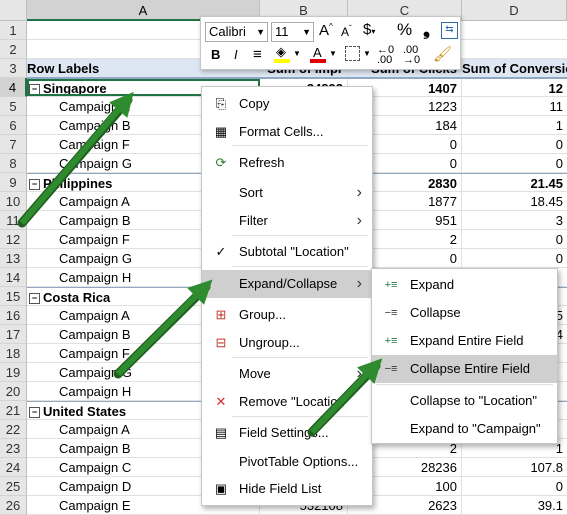 Image resolution: width=567 pixels, height=515 pixels. Describe the element at coordinates (94, 353) in the screenshot. I see `row-label-text: Campaign F` at that location.